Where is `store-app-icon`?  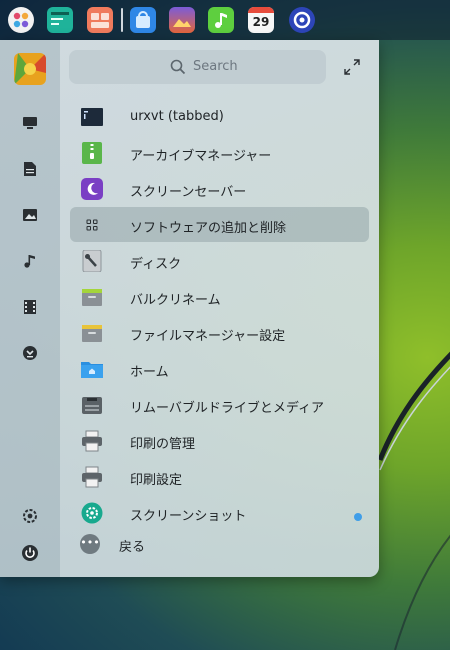 store-app-icon is located at coordinates (143, 20).